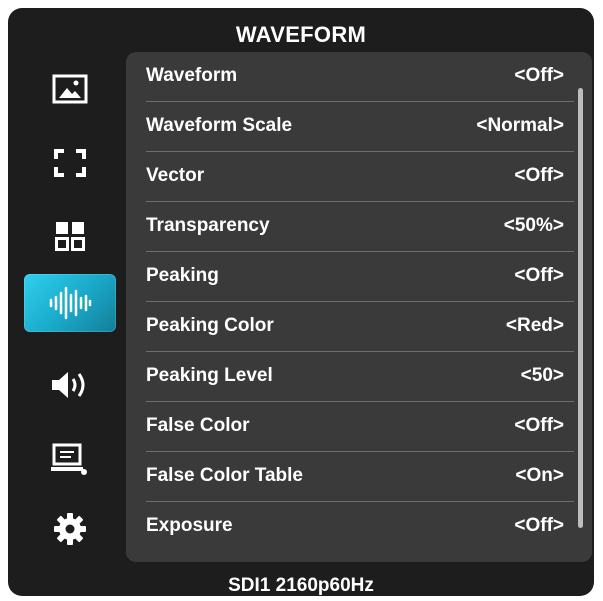 The width and height of the screenshot is (603, 601). Describe the element at coordinates (224, 475) in the screenshot. I see `menu-row-label: False Color Table` at that location.